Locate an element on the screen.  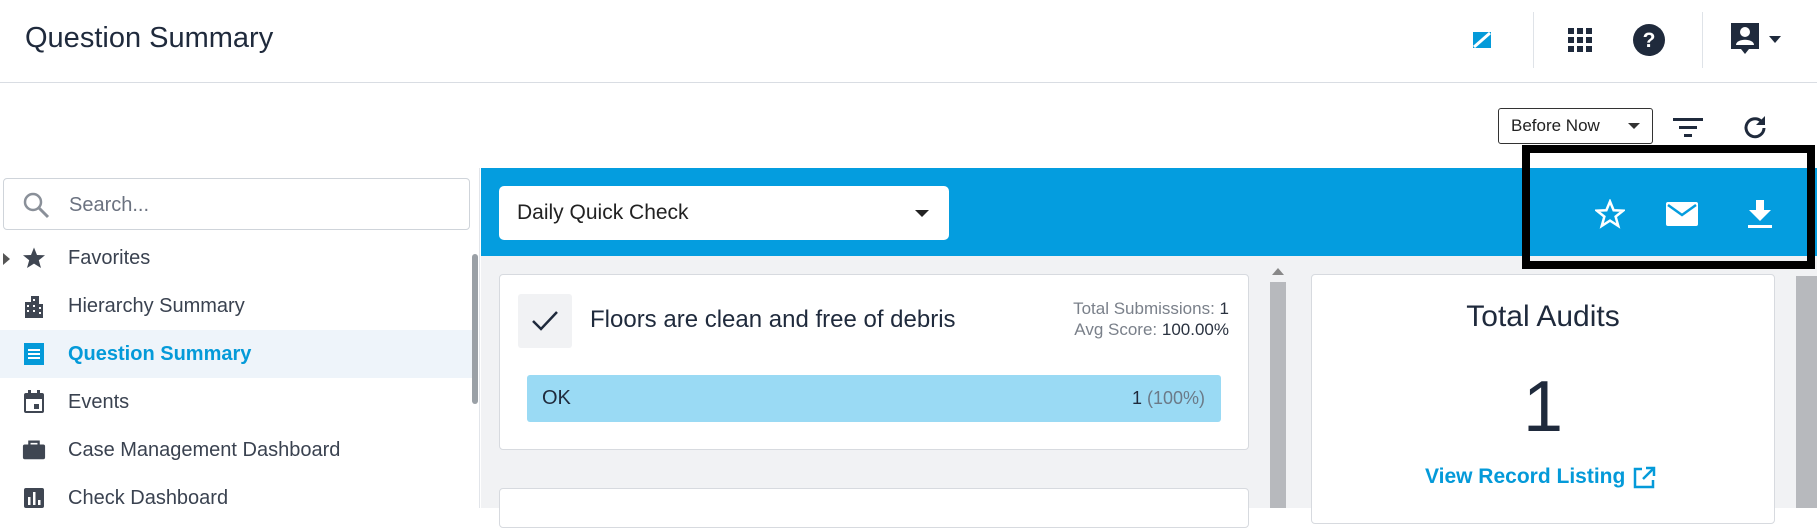
avg-score-value: 100.00% is located at coordinates (1195, 329).